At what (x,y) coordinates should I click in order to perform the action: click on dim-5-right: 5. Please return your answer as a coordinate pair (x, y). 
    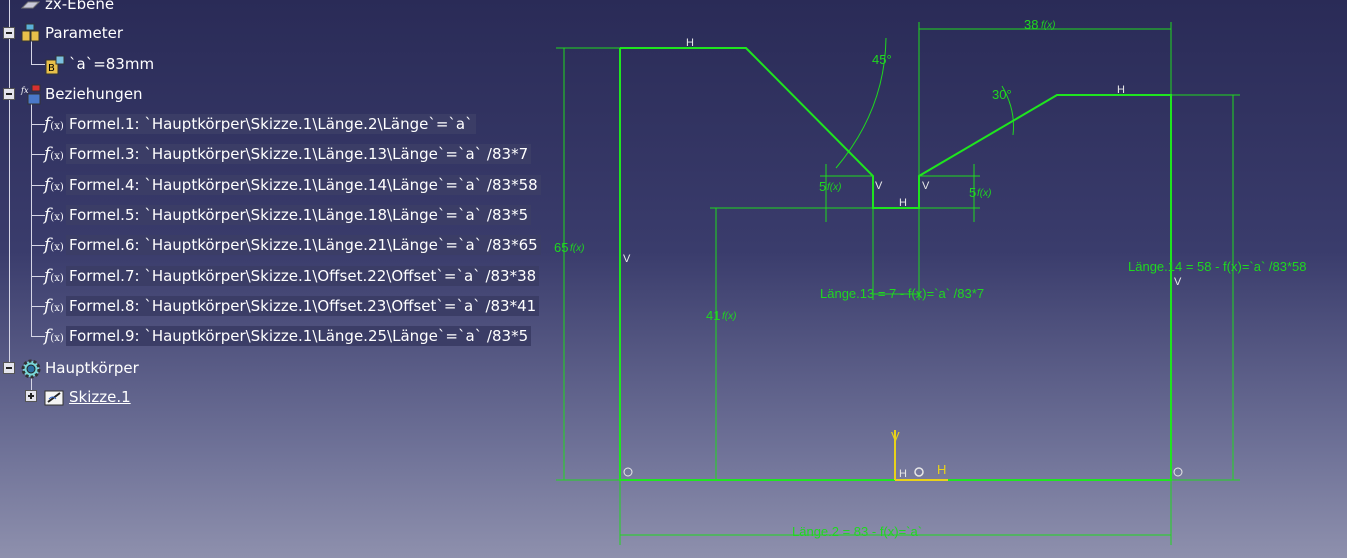
    Looking at the image, I should click on (972, 192).